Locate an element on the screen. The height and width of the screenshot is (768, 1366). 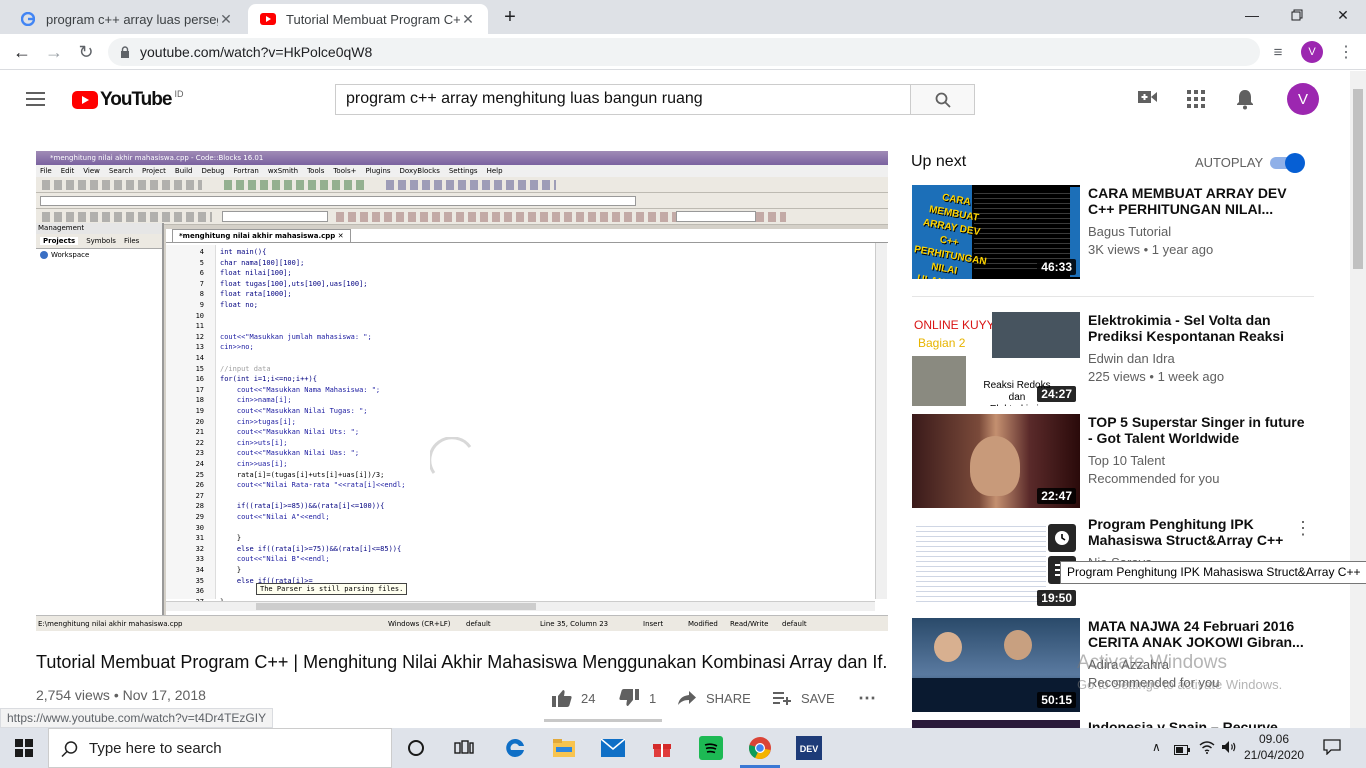
menu-item: Edit is located at coordinates (68, 171).